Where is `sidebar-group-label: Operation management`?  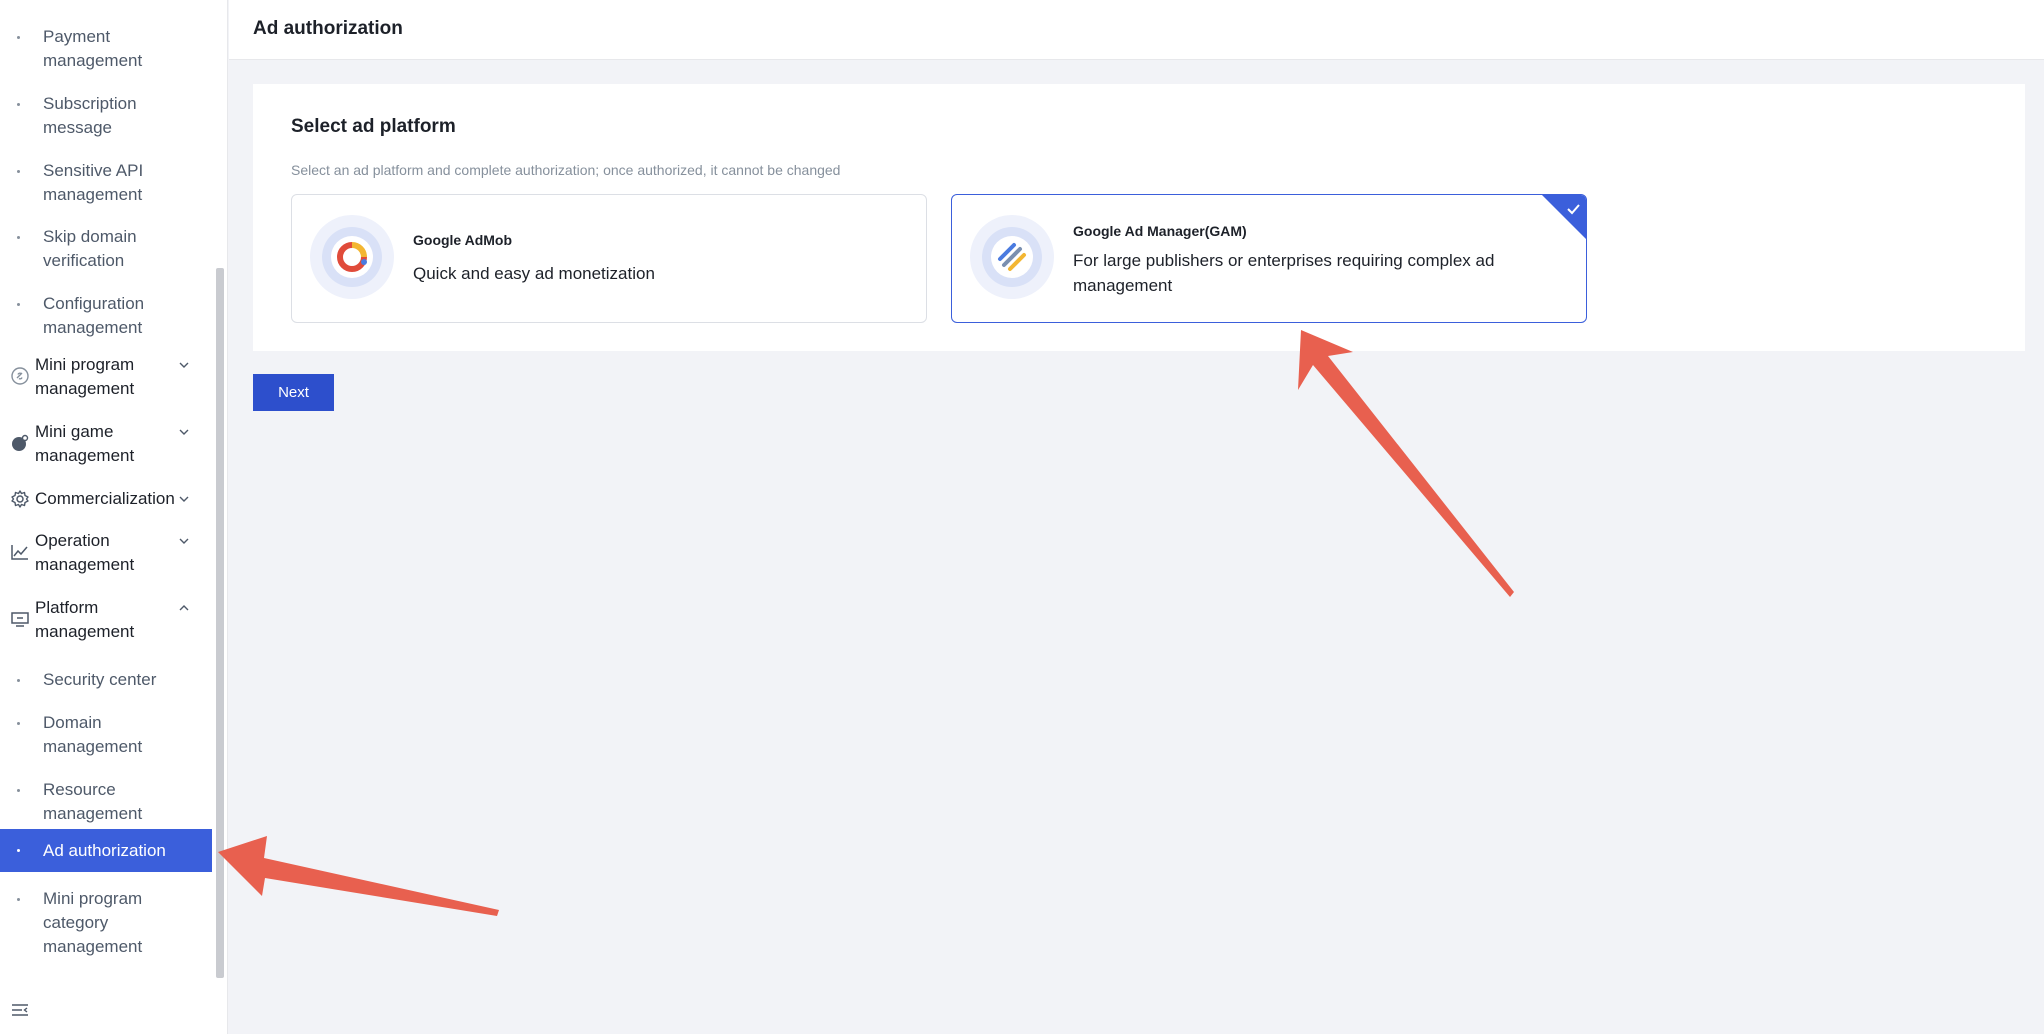 sidebar-group-label: Operation management is located at coordinates (85, 552).